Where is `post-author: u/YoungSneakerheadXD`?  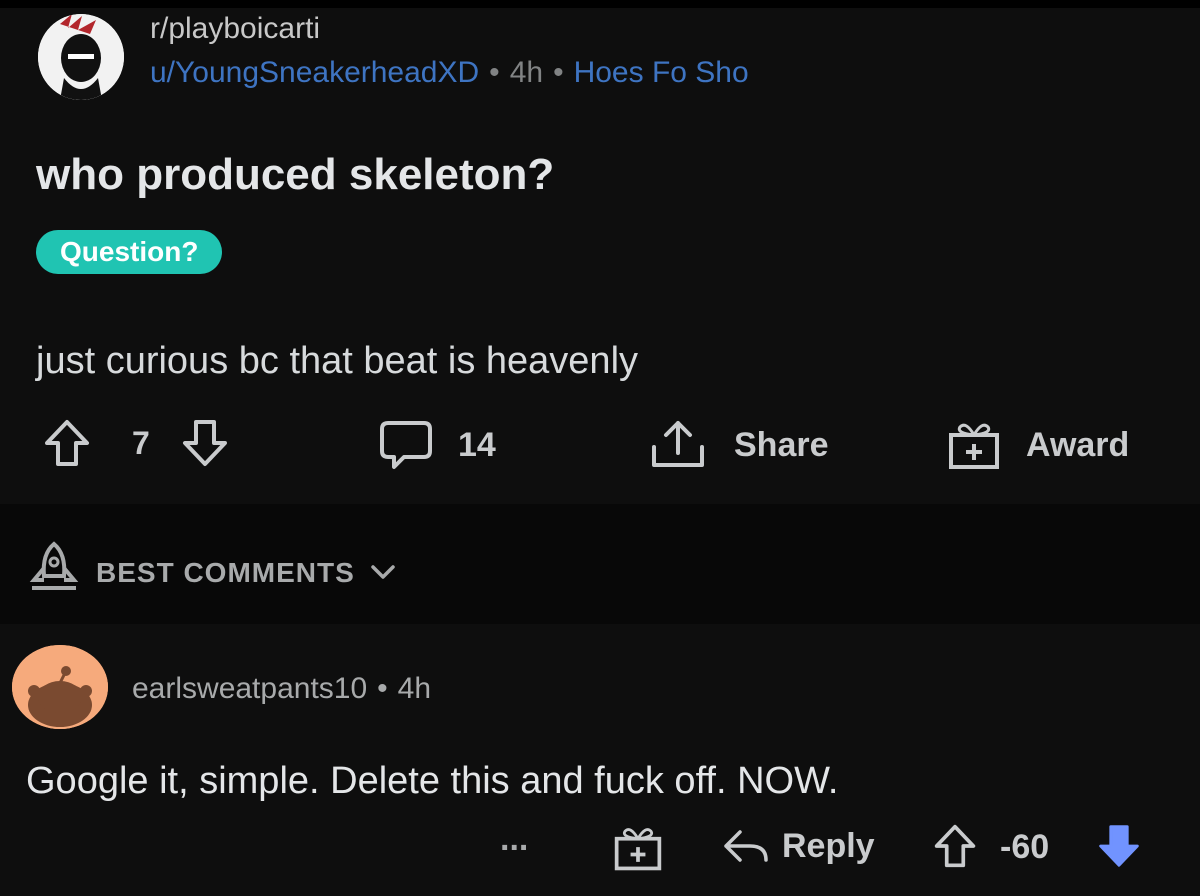 post-author: u/YoungSneakerheadXD is located at coordinates (314, 72).